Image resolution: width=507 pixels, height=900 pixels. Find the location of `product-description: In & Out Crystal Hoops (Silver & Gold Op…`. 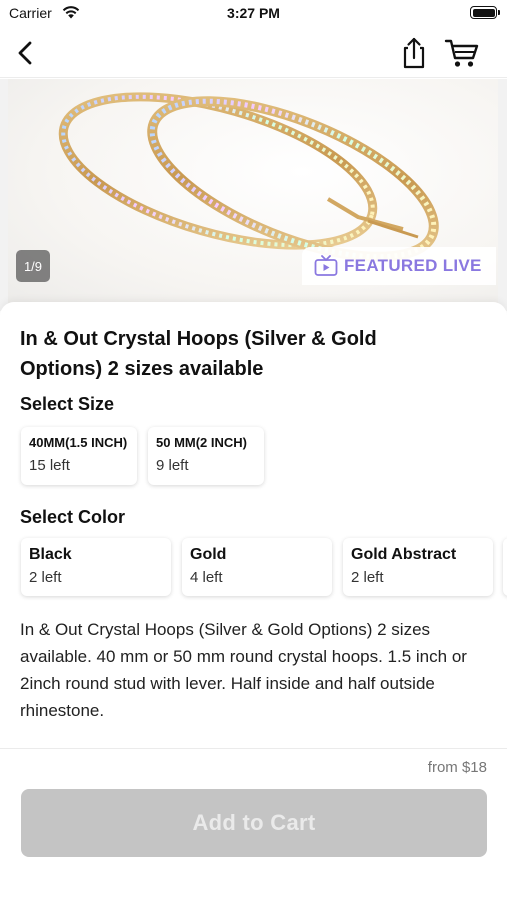

product-description: In & Out Crystal Hoops (Silver & Gold Op… is located at coordinates (243, 670).